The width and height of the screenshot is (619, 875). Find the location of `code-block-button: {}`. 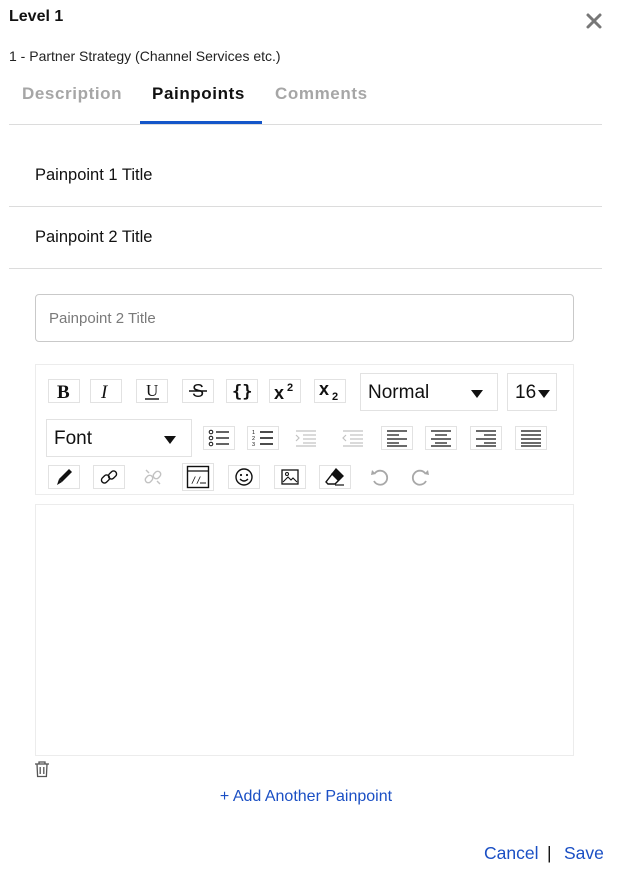

code-block-button: {} is located at coordinates (242, 391).